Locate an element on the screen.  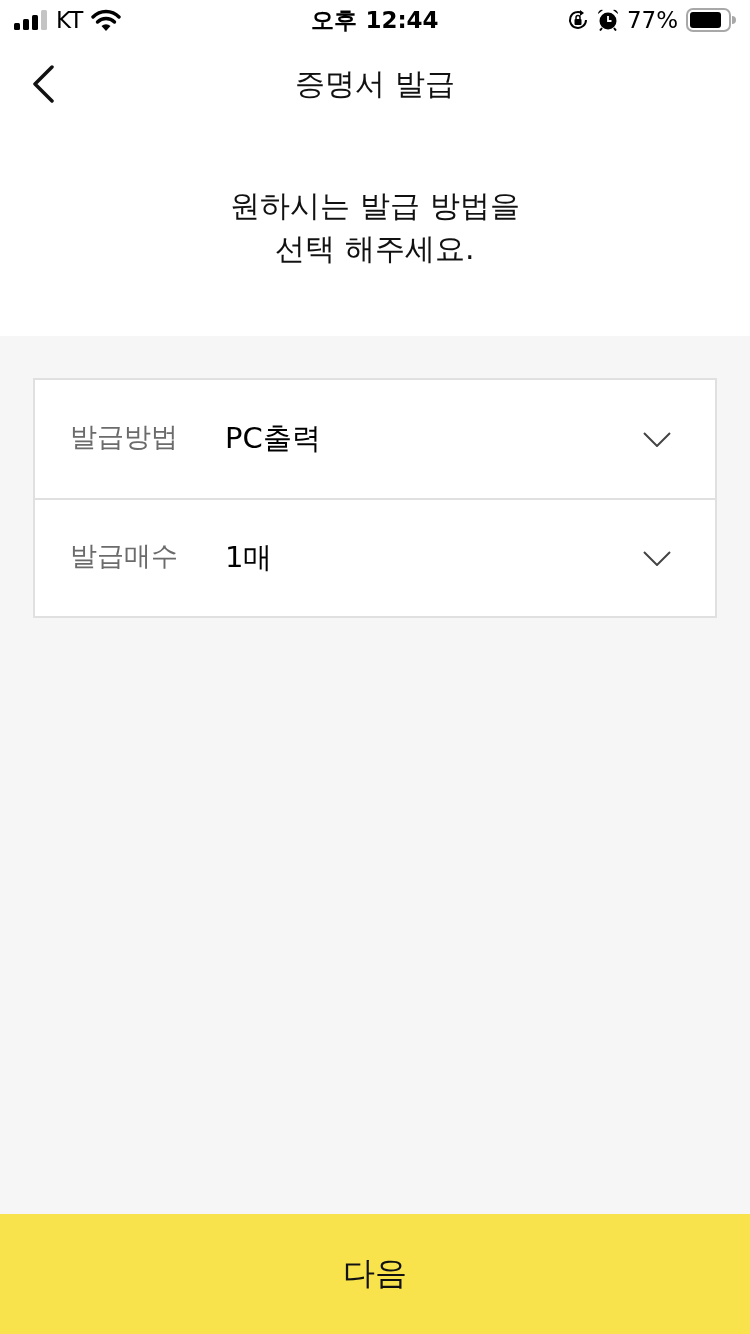
clock-time: 오후 12:44 is located at coordinates (375, 20).